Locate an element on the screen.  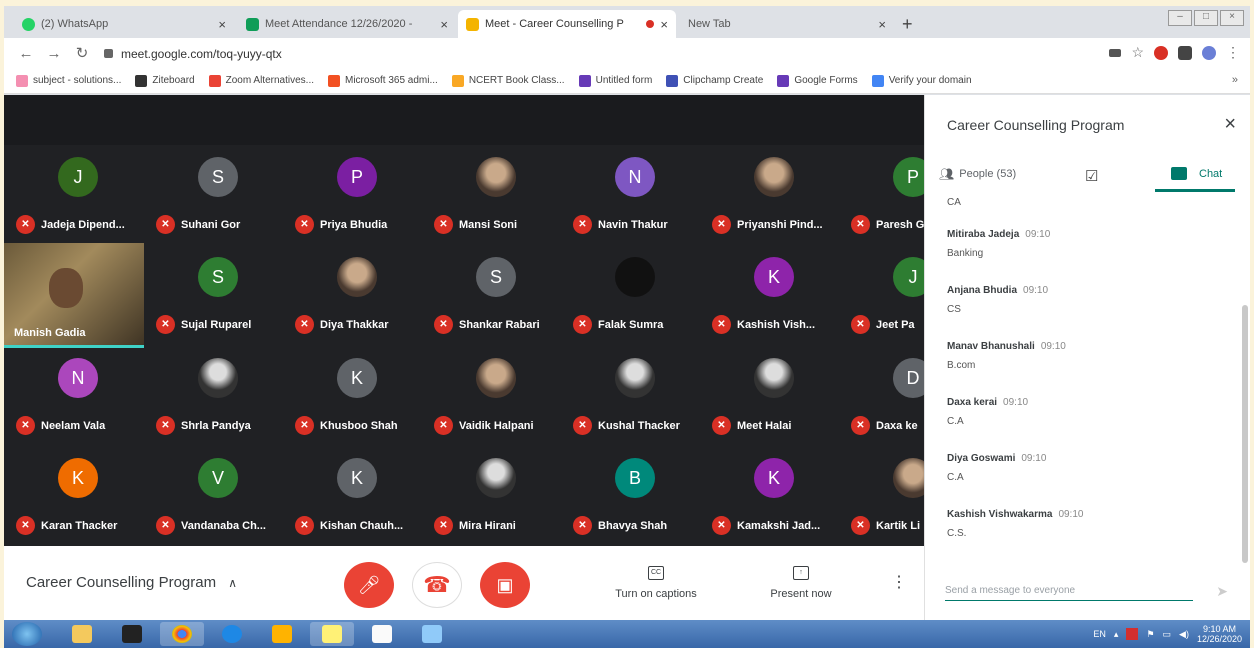
participant-tile: P ✕ Paresh G is located at coordinates (883, 195).